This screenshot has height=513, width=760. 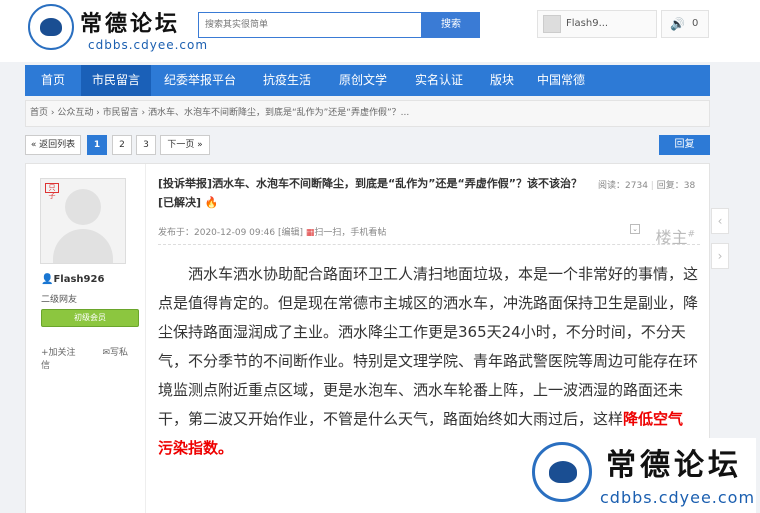 I want to click on site-header: 常德论坛 cdbbs.cdyee.com 搜索 Flash9... 🔊 0, so click(x=380, y=31).